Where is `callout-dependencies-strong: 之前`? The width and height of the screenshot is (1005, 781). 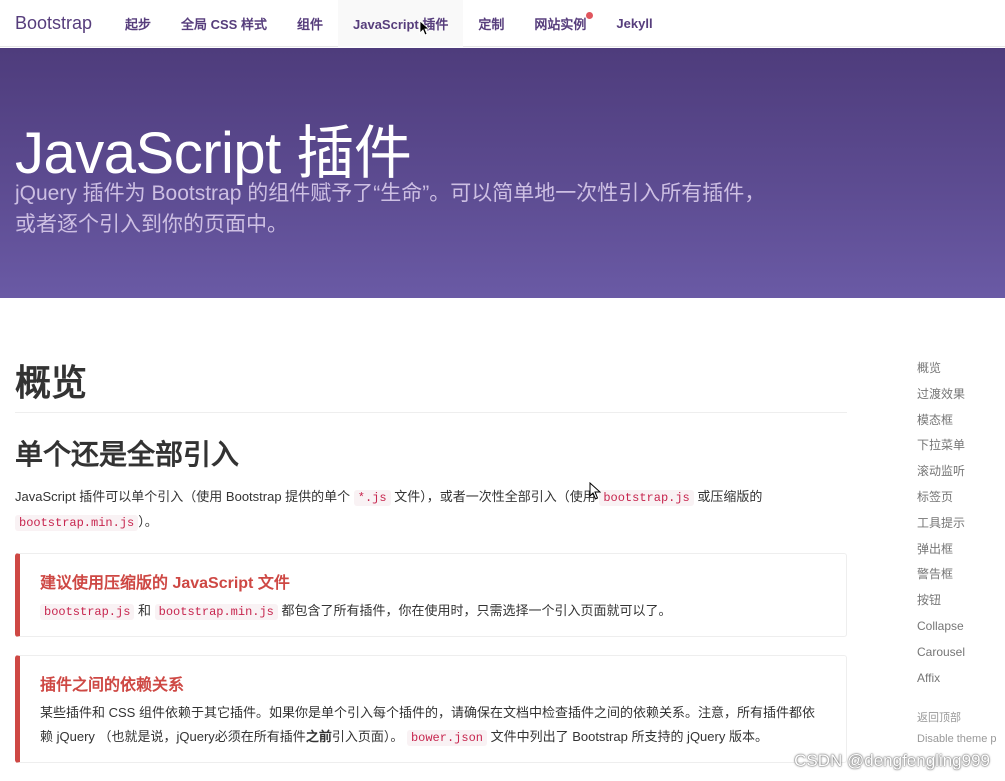
callout-dependencies-strong: 之前 is located at coordinates (318, 736).